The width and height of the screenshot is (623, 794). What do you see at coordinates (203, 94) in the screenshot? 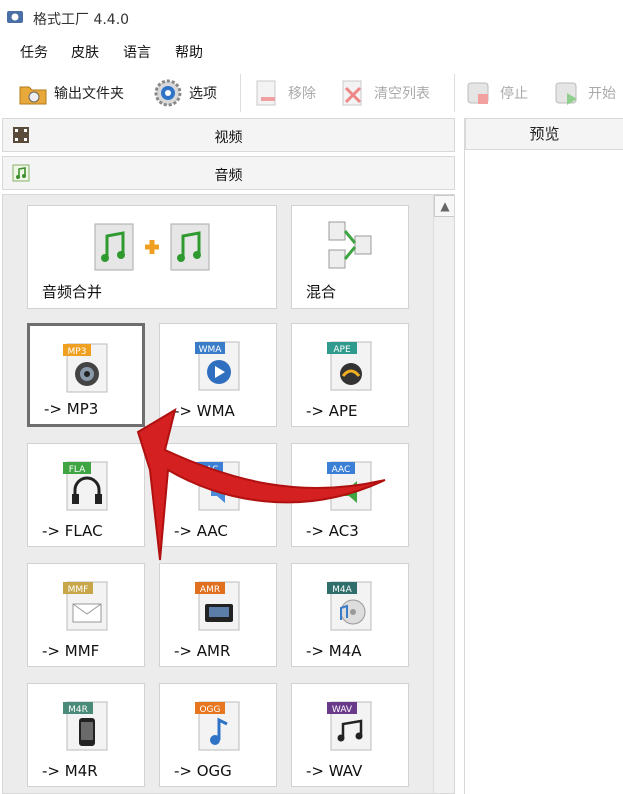
I see `options-label: 选项` at bounding box center [203, 94].